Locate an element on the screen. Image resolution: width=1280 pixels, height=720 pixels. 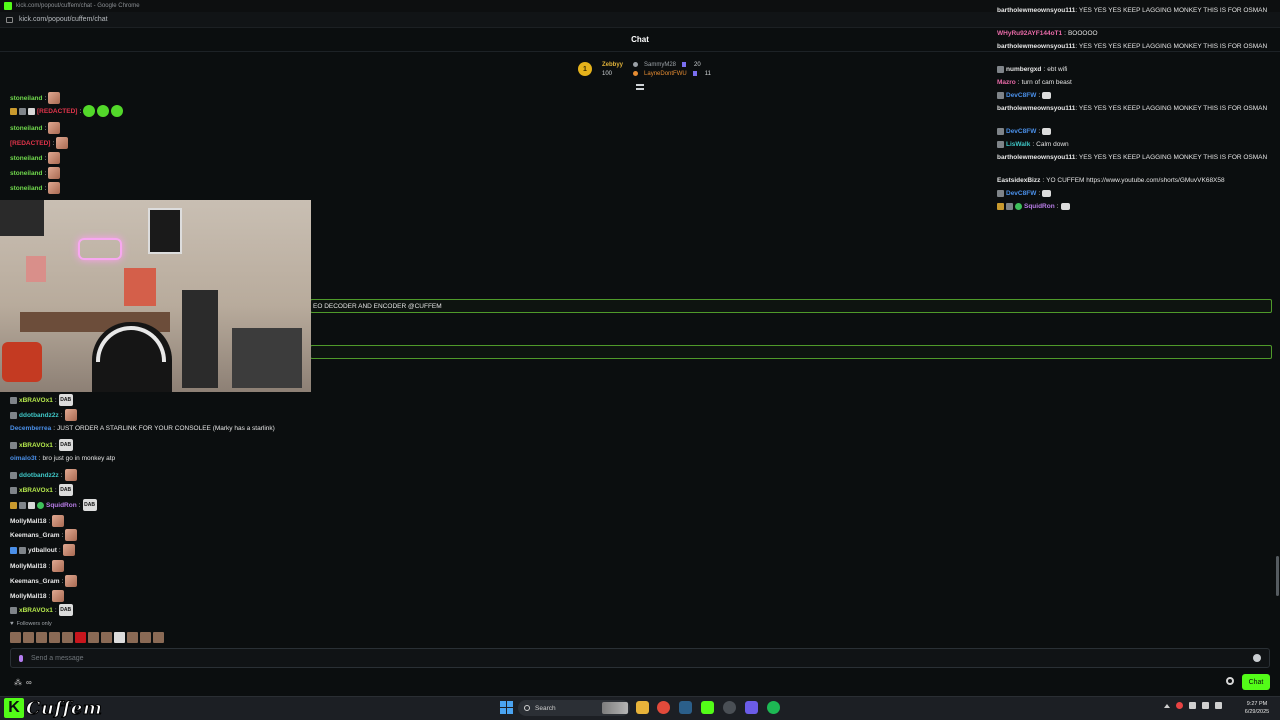
file-explorer-icon is located at coordinates (642, 707).